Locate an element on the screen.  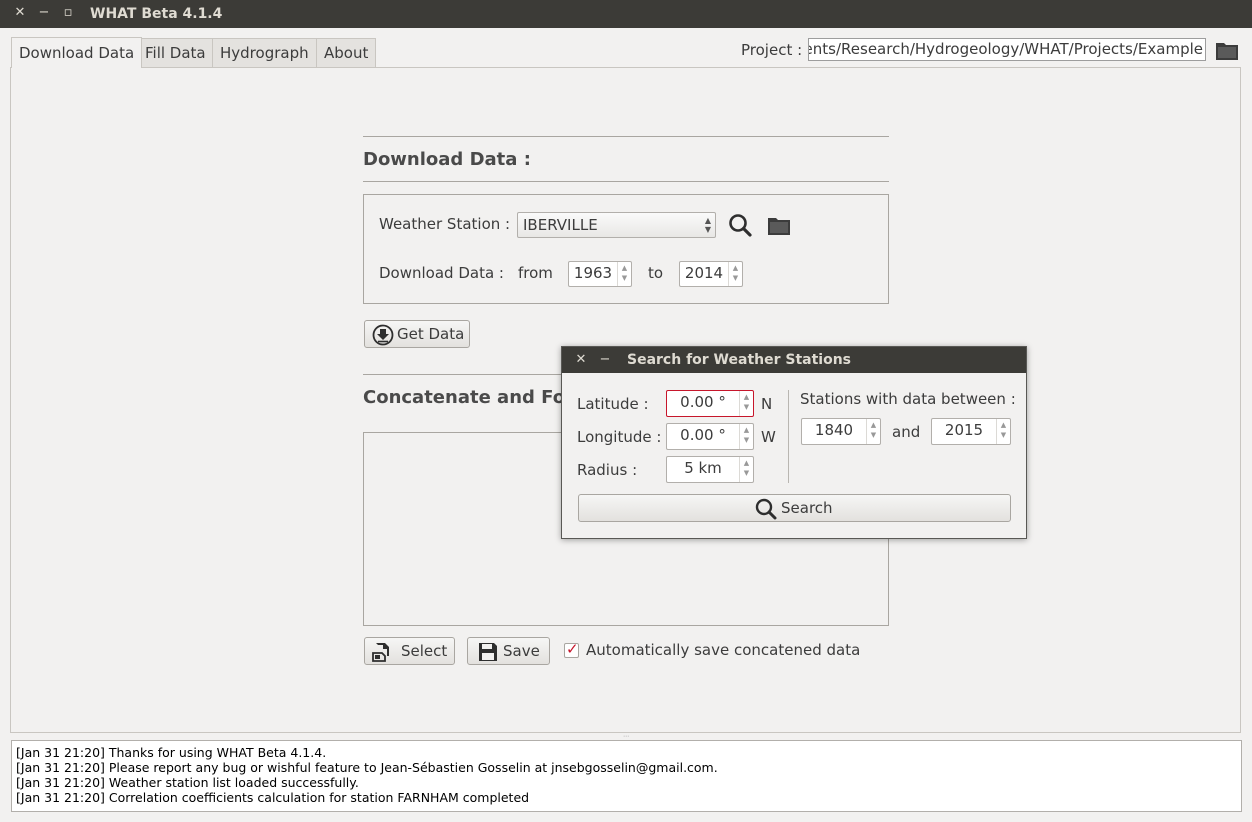
year-from-spinbox: 1963 ▲ ▼ is located at coordinates (600, 274).